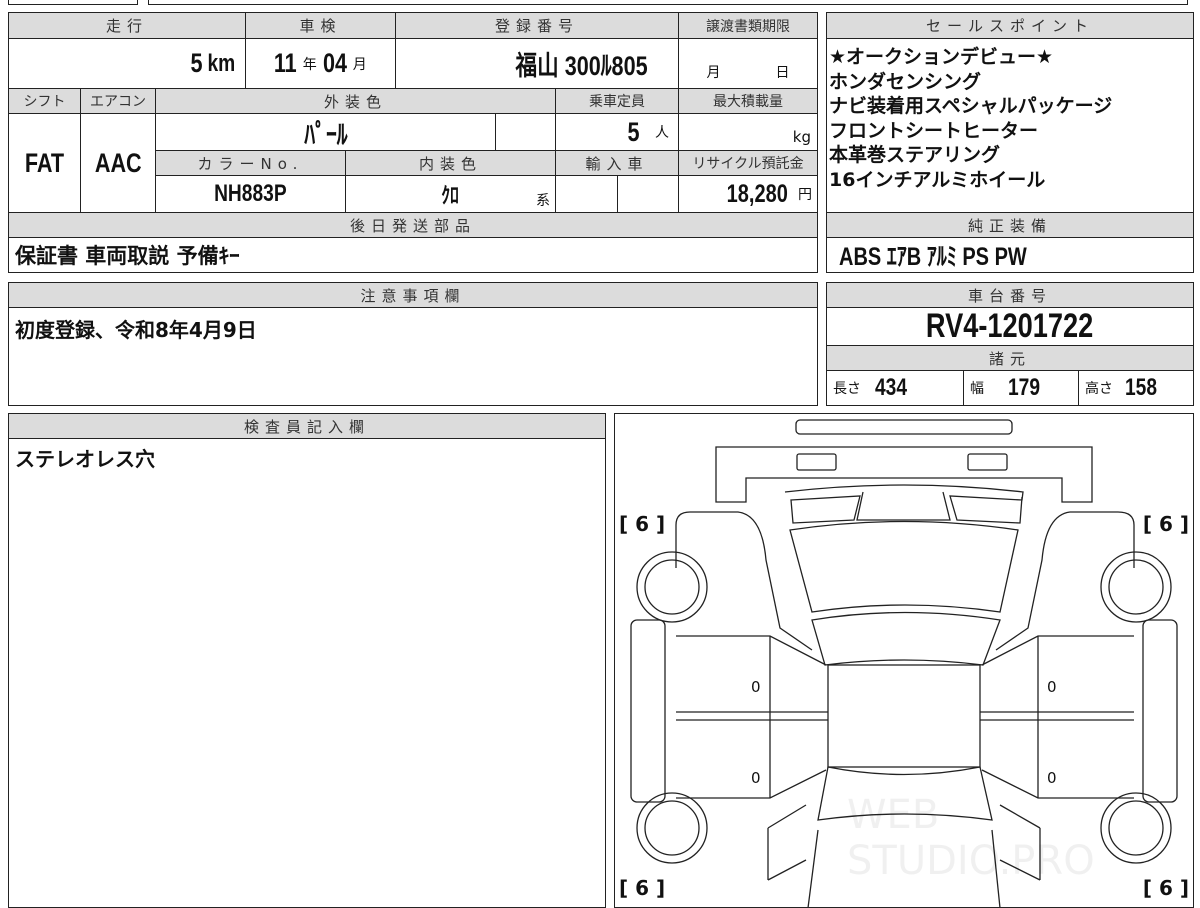 This screenshot has width=1200, height=908. What do you see at coordinates (127, 25) in the screenshot?
I see `mileage-label: 走行` at bounding box center [127, 25].